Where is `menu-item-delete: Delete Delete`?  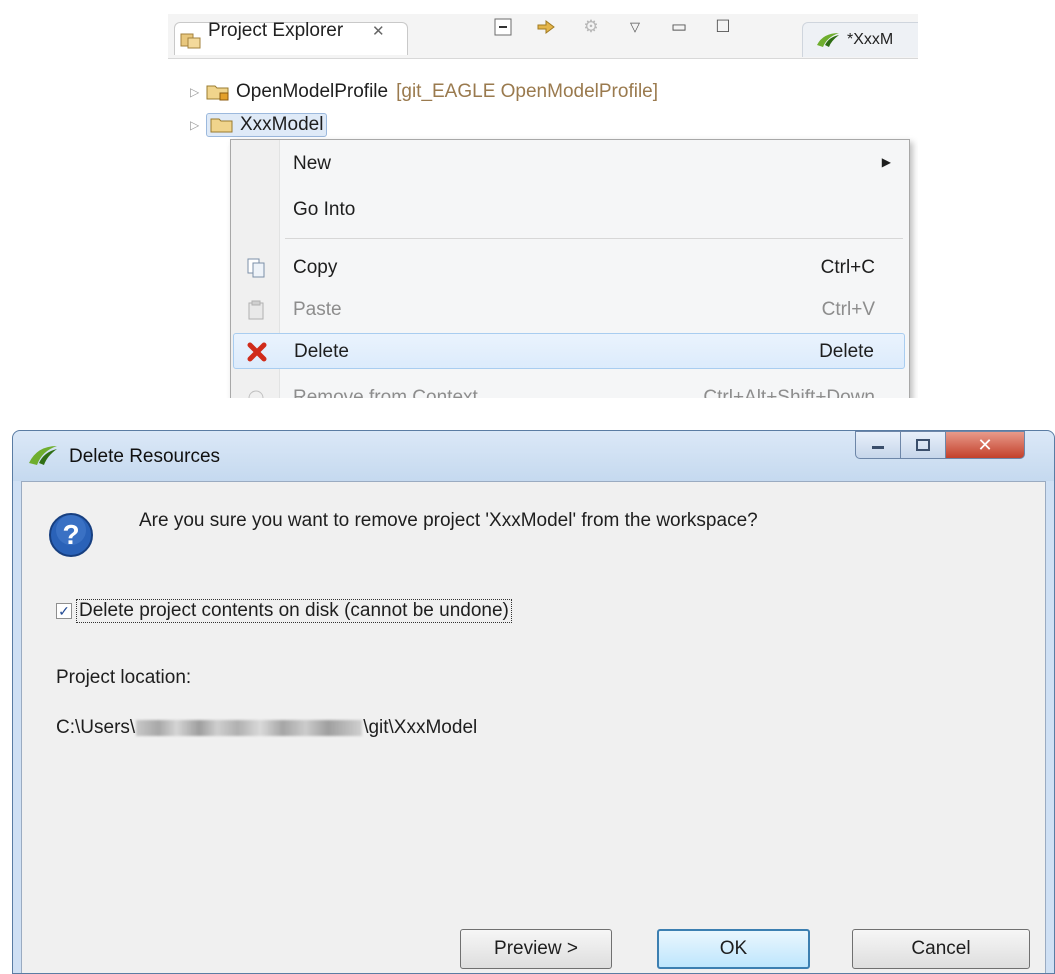
menu-item-delete: Delete Delete is located at coordinates (569, 351).